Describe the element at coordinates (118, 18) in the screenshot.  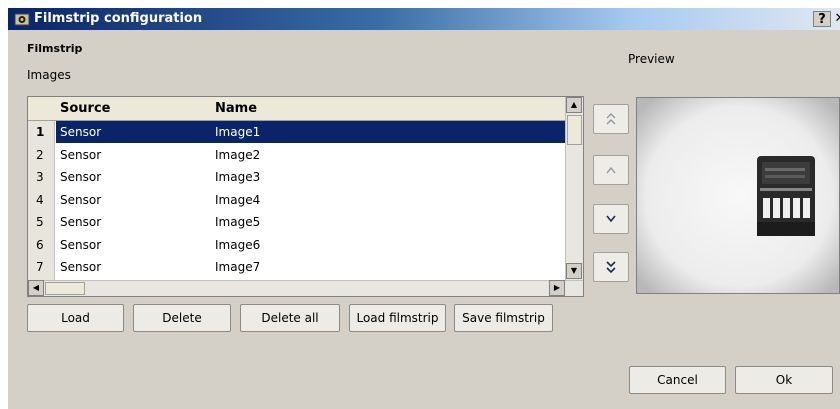
I see `window-title: Filmstrip configuration` at that location.